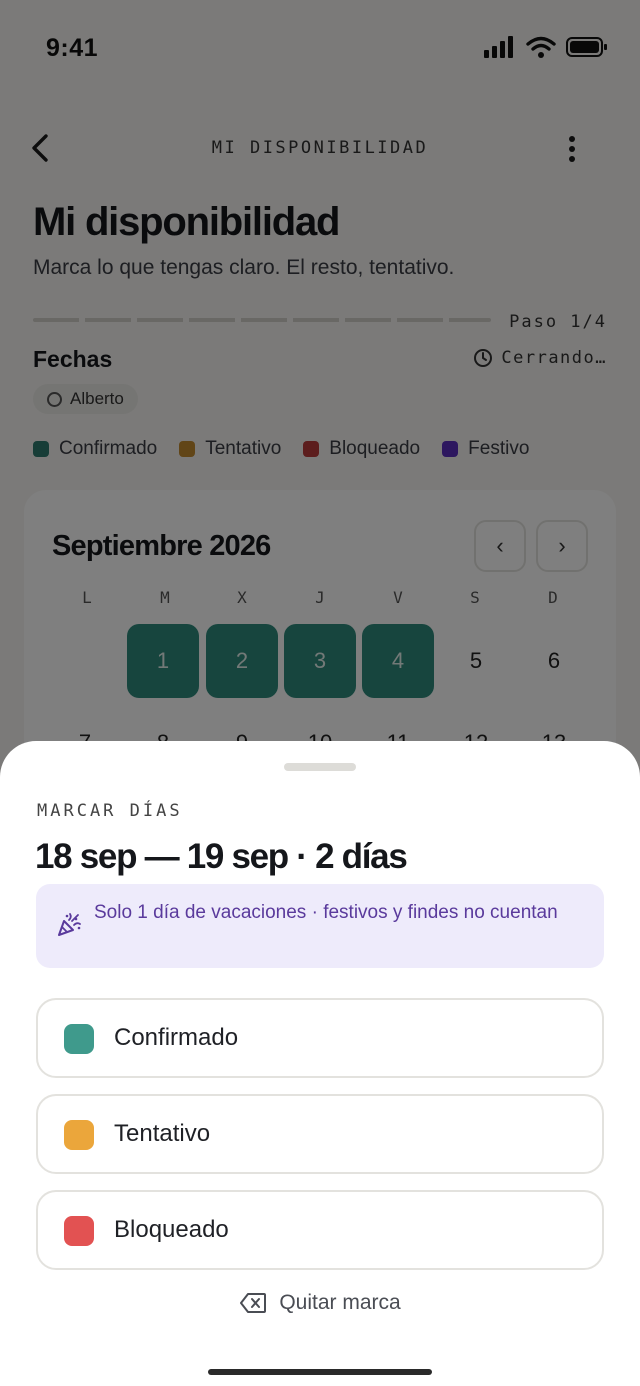 This screenshot has height=1386, width=640. What do you see at coordinates (171, 1229) in the screenshot?
I see `option-label: Bloqueado` at bounding box center [171, 1229].